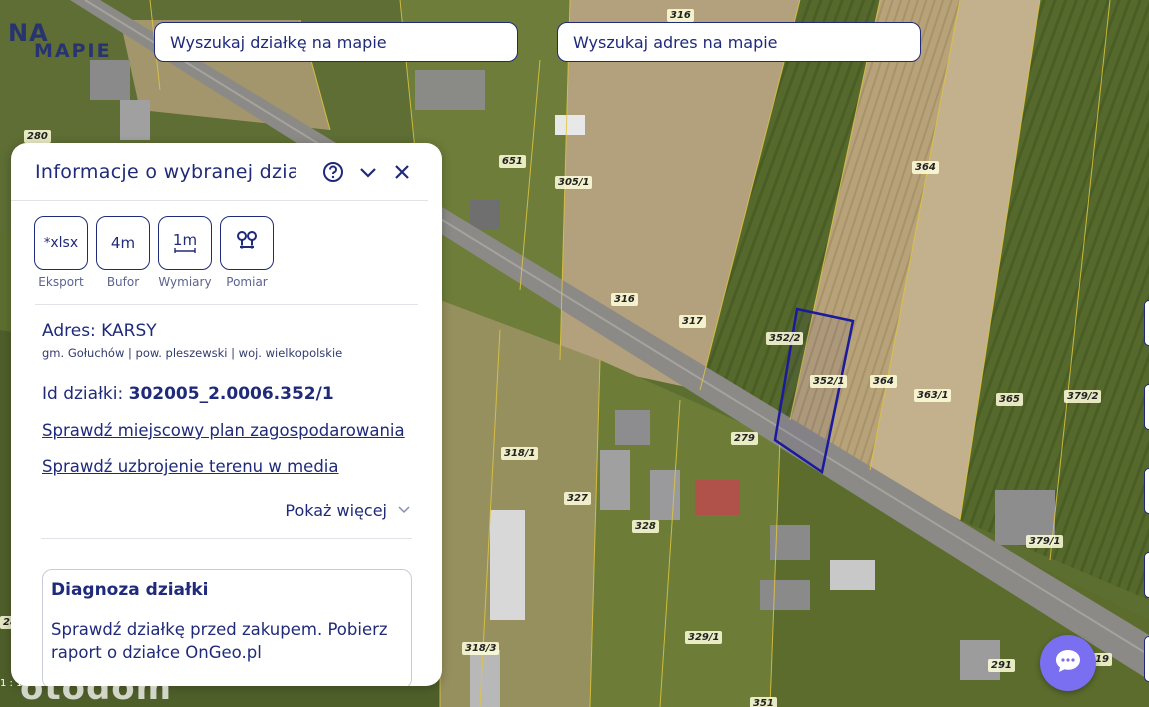  I want to click on parcel-label: 651, so click(512, 161).